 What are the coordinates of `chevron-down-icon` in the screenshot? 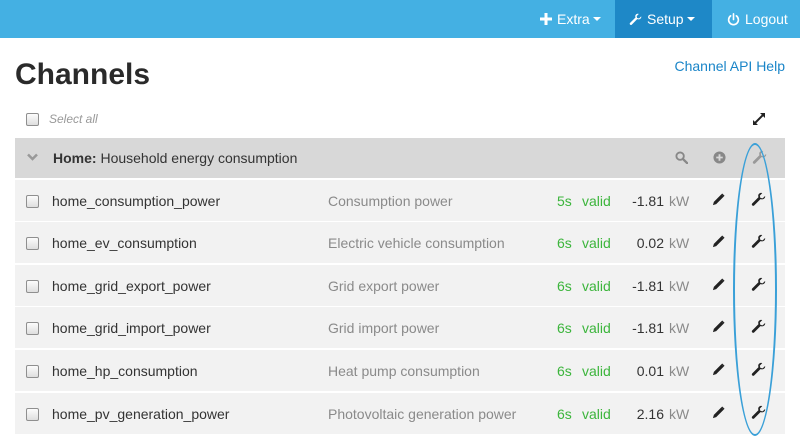 It's located at (32, 157).